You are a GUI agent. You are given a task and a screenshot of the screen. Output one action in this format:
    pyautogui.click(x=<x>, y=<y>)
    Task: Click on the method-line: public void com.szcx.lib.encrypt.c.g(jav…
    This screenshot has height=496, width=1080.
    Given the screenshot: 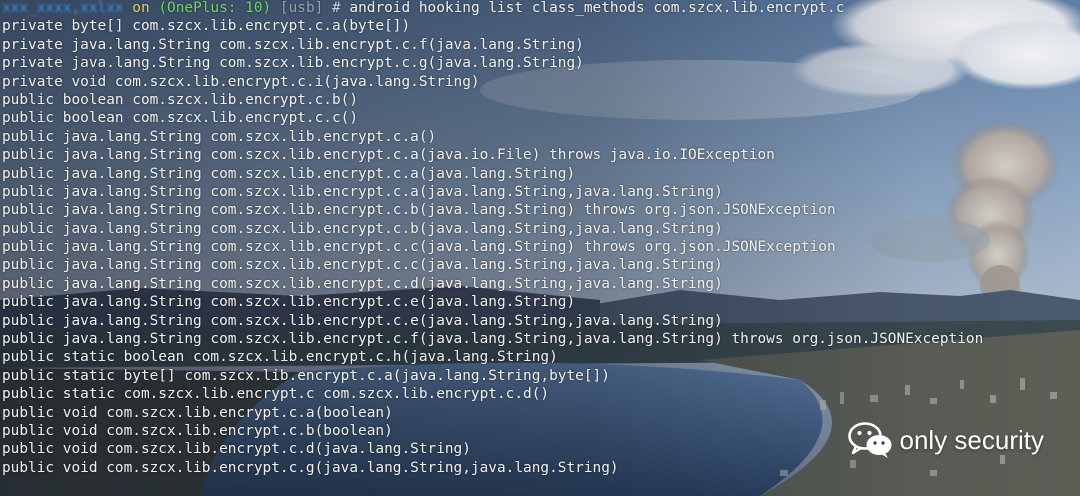 What is the action you would take?
    pyautogui.click(x=310, y=467)
    